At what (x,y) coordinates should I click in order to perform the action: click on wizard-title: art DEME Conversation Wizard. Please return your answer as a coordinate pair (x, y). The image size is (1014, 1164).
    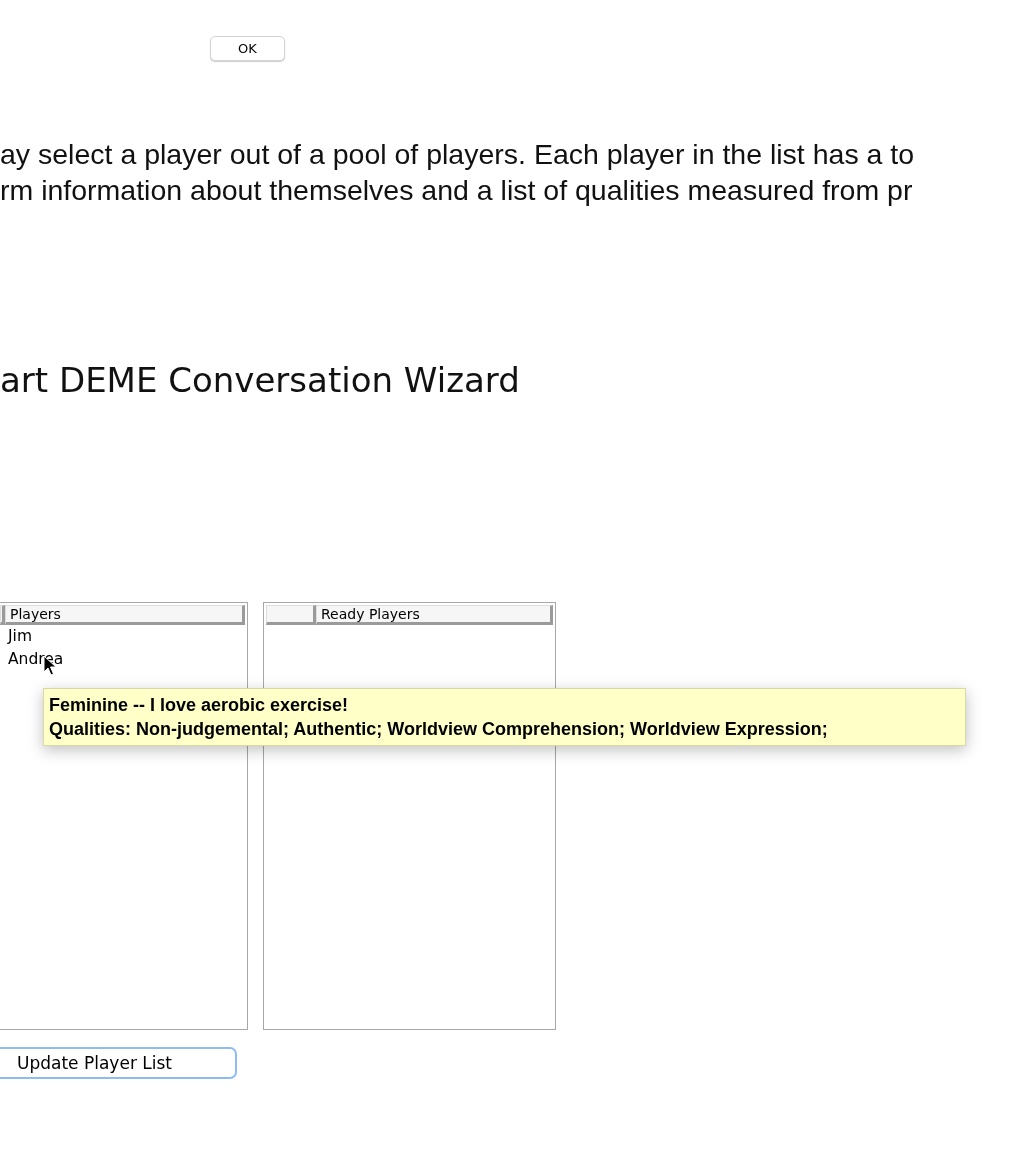
    Looking at the image, I should click on (260, 380).